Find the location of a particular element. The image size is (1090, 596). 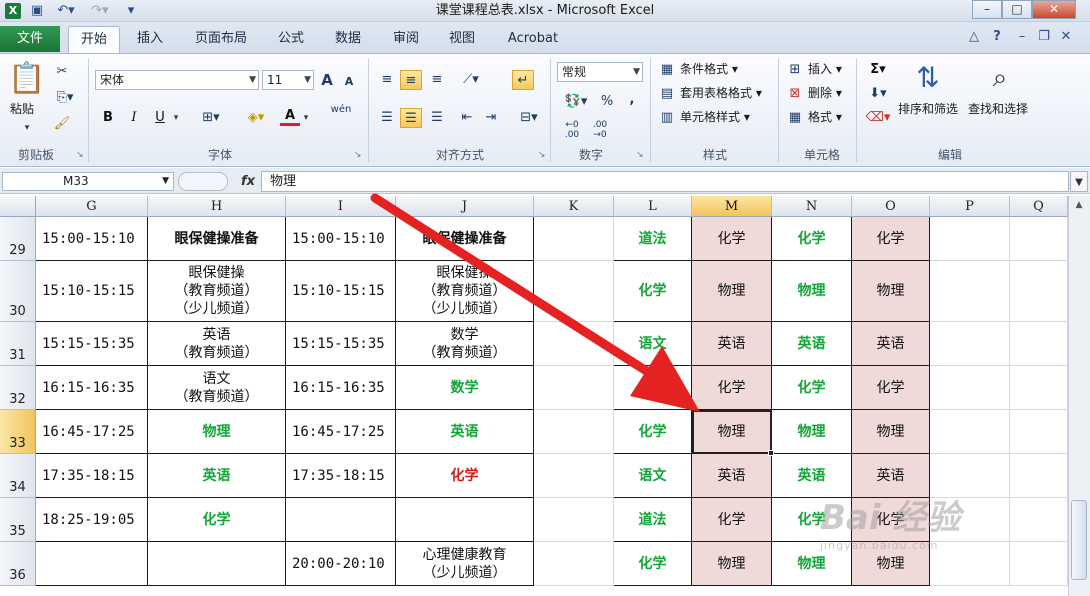

watermark-text: Bai 经验 is located at coordinates (890, 518).